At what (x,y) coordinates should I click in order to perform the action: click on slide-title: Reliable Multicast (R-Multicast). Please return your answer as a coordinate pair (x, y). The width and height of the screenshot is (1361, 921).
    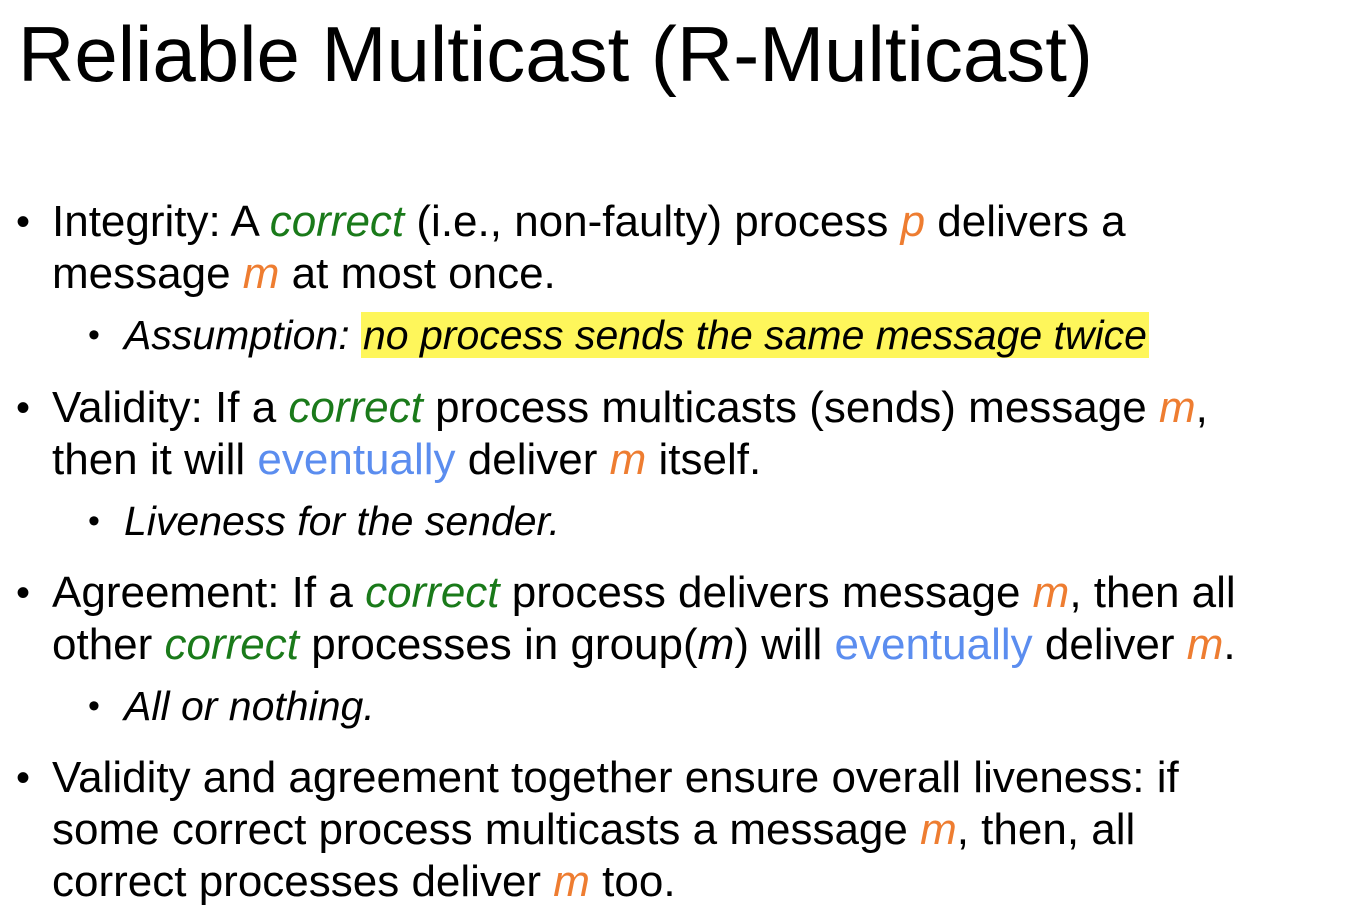
    Looking at the image, I should click on (555, 54).